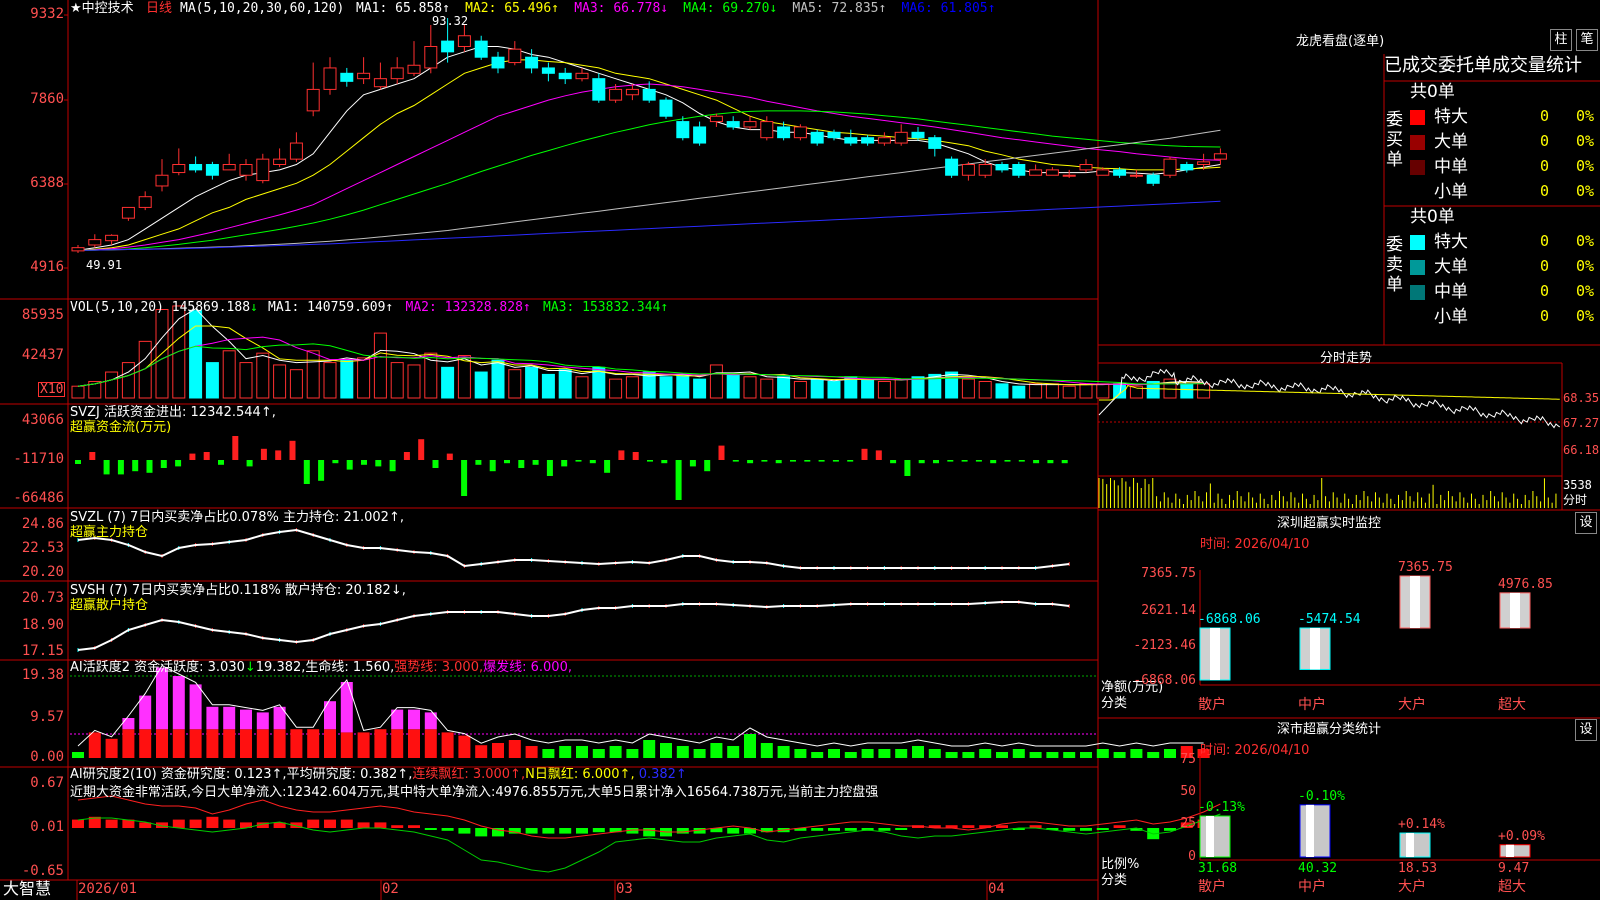  I want to click on date-tick: 04, so click(996, 889).